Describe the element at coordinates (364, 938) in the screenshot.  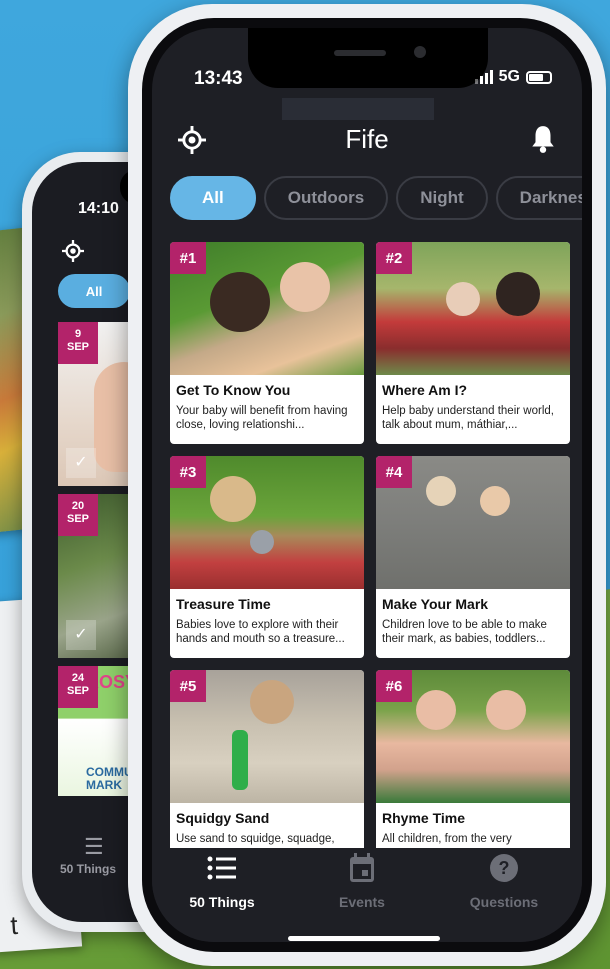
I see `home-indicator` at that location.